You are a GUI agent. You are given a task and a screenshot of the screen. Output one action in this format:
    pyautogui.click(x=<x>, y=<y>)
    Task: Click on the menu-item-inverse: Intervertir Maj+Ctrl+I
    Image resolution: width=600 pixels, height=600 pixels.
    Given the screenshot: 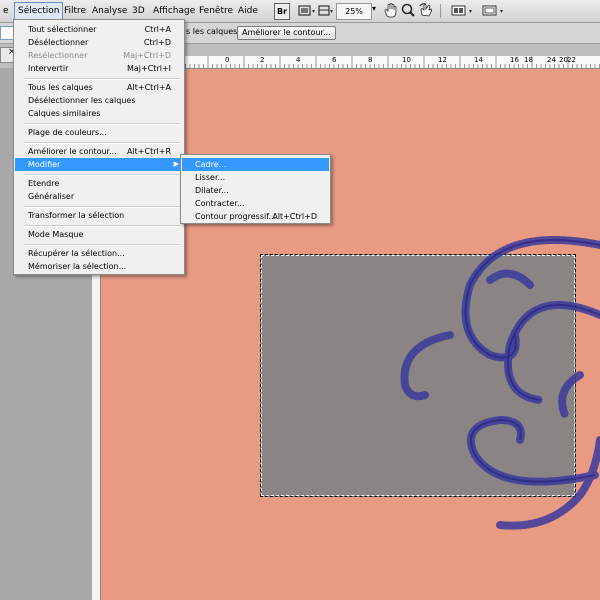 What is the action you would take?
    pyautogui.click(x=99, y=68)
    